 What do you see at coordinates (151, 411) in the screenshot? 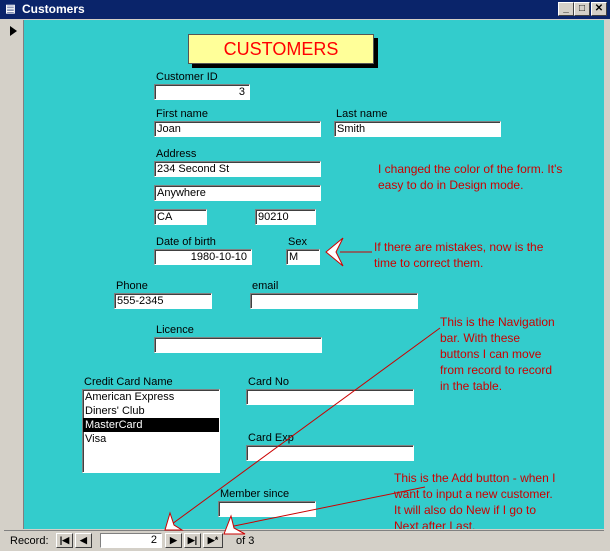
I see `list-item: Diners' Club` at bounding box center [151, 411].